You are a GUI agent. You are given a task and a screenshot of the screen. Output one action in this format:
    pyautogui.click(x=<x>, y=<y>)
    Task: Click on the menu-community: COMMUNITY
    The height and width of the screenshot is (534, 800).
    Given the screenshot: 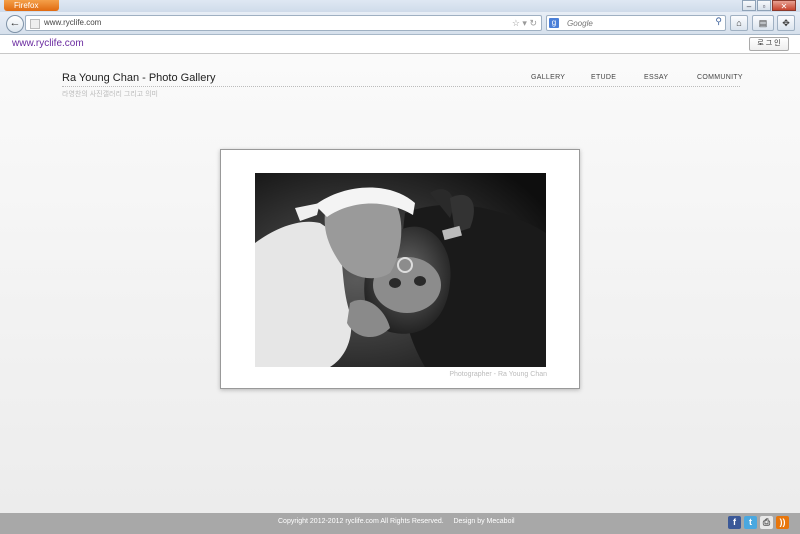 What is the action you would take?
    pyautogui.click(x=720, y=77)
    